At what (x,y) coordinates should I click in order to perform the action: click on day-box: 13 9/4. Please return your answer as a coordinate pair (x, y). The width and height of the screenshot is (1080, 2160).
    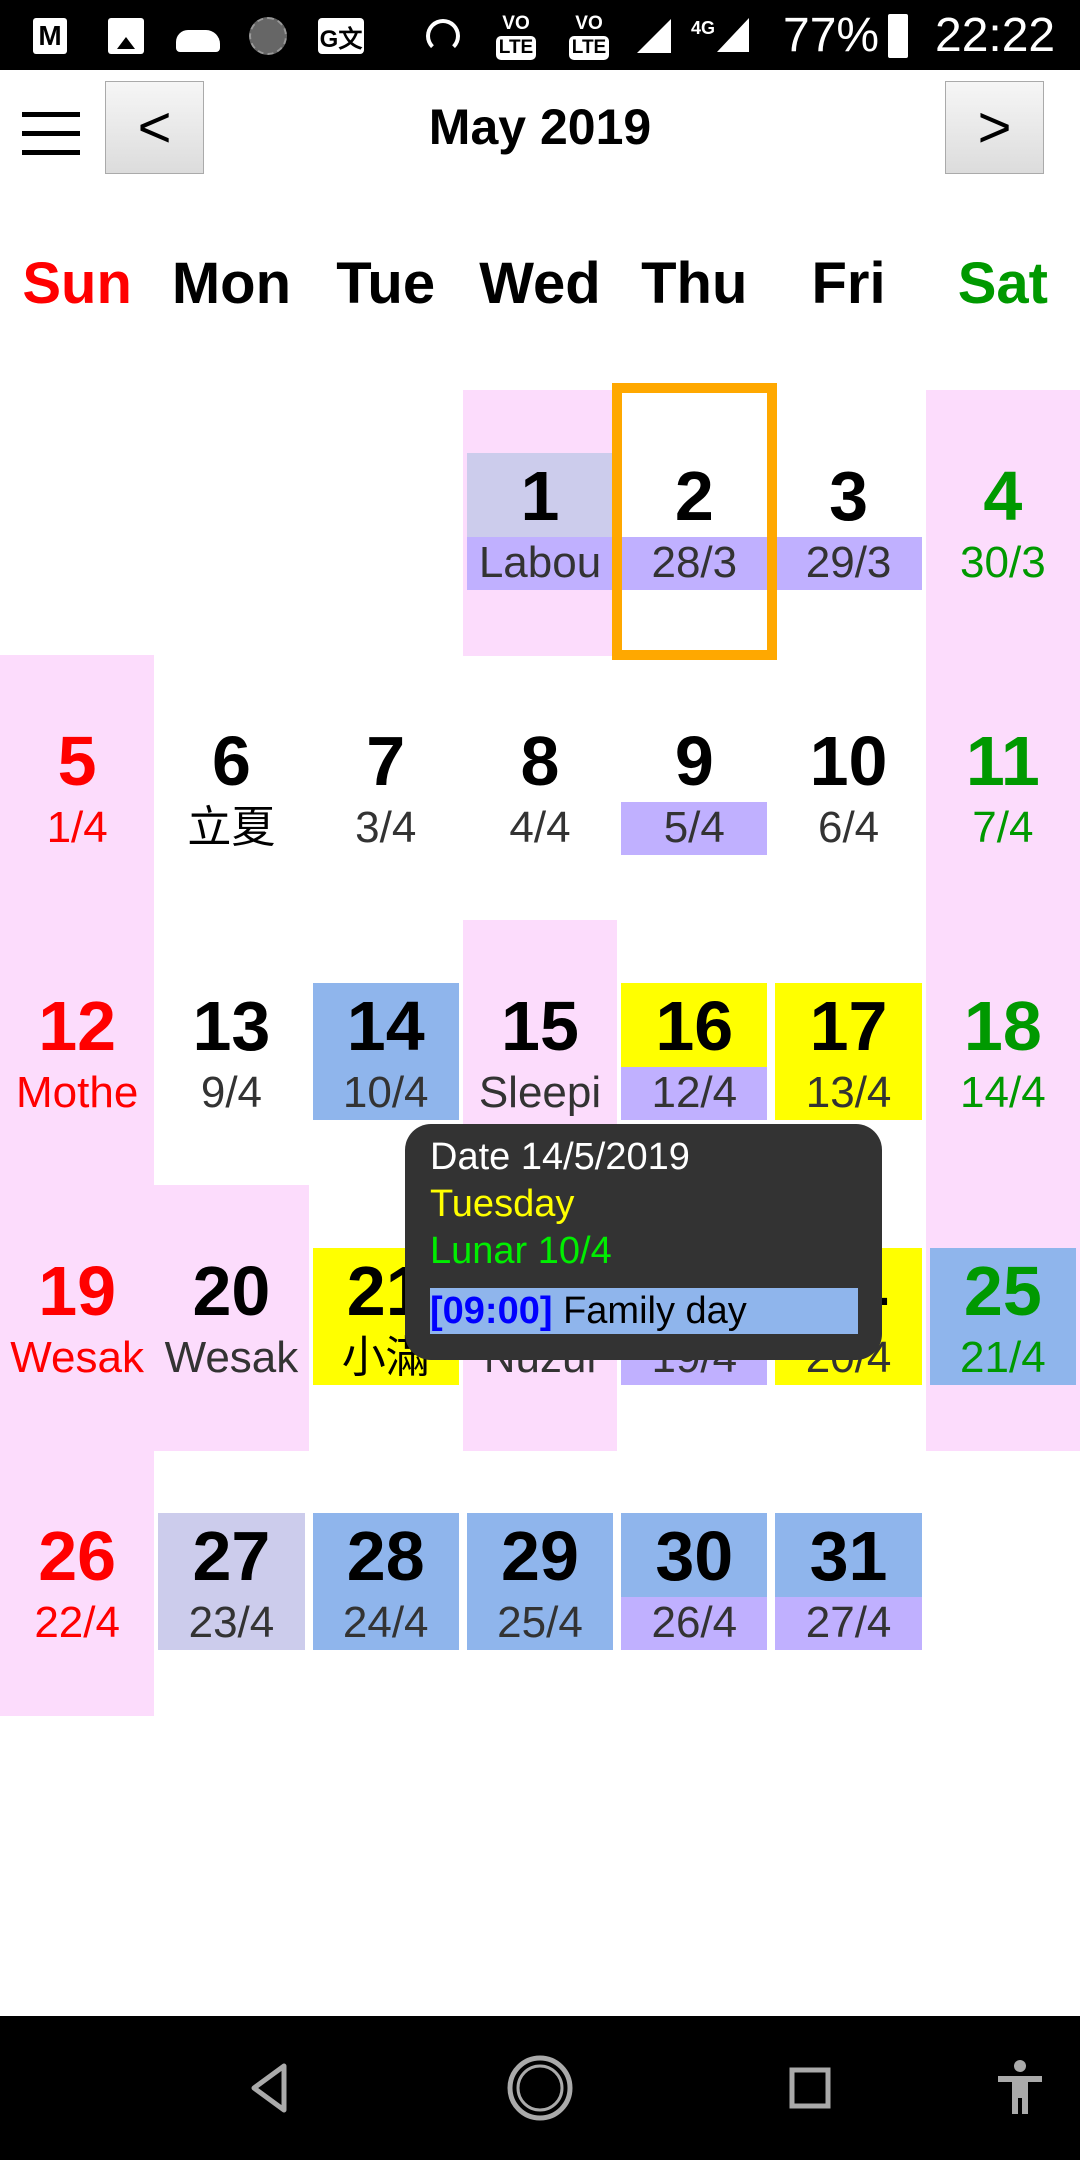
    Looking at the image, I should click on (231, 1051).